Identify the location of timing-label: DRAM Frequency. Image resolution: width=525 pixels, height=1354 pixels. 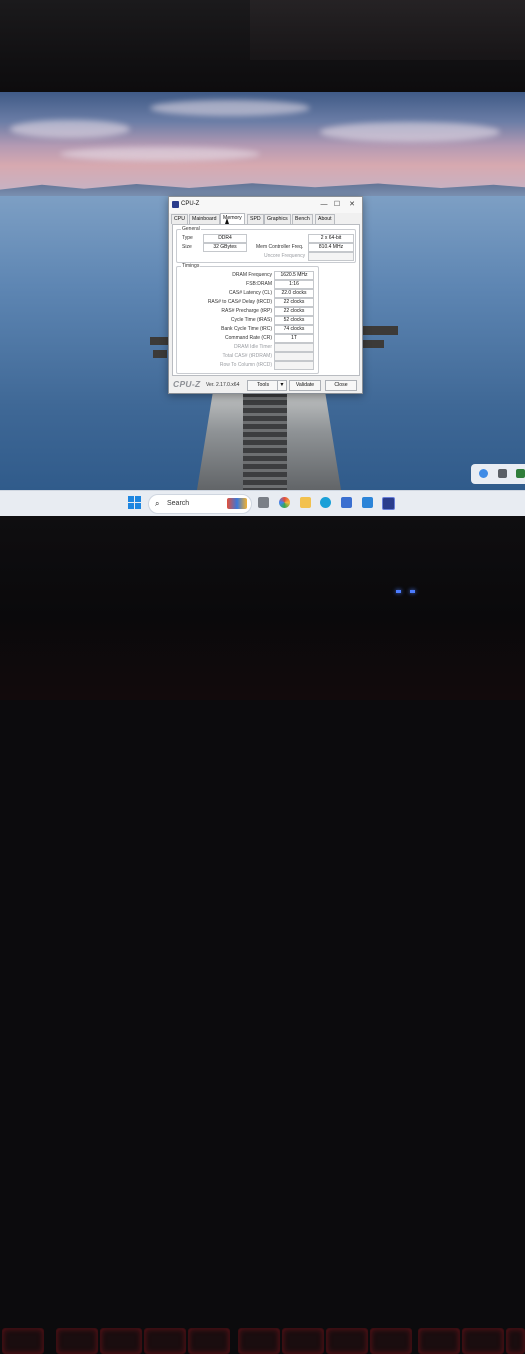
(252, 275).